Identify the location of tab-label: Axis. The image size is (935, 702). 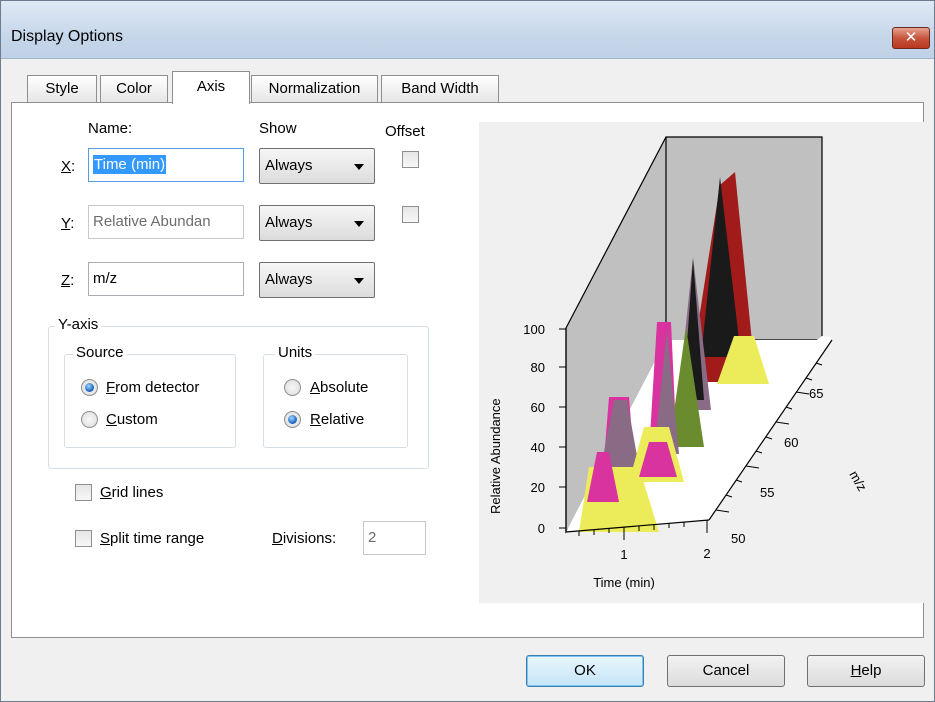
(211, 86).